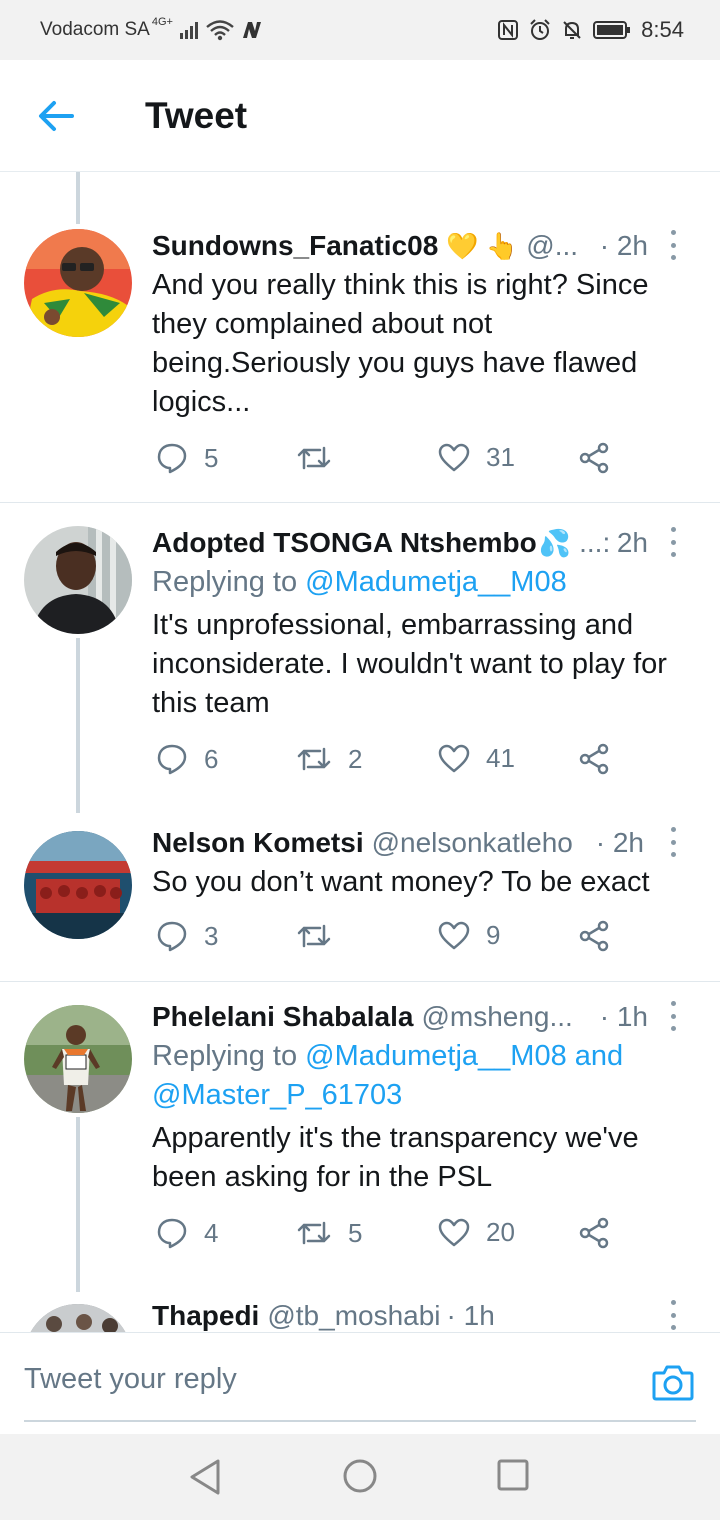 Image resolution: width=720 pixels, height=1520 pixels. What do you see at coordinates (258, 843) in the screenshot?
I see `author-name: Nelson Kometsi` at bounding box center [258, 843].